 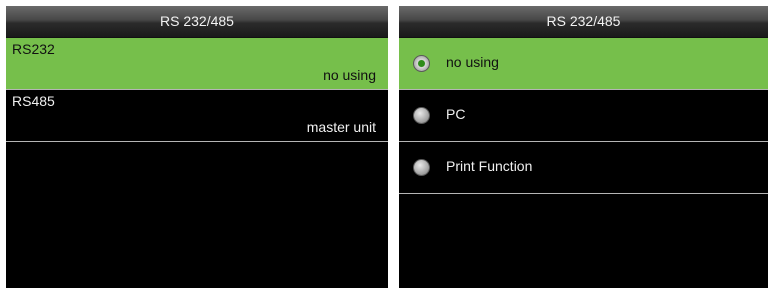 I want to click on option-title: RS 232/485, so click(x=583, y=21).